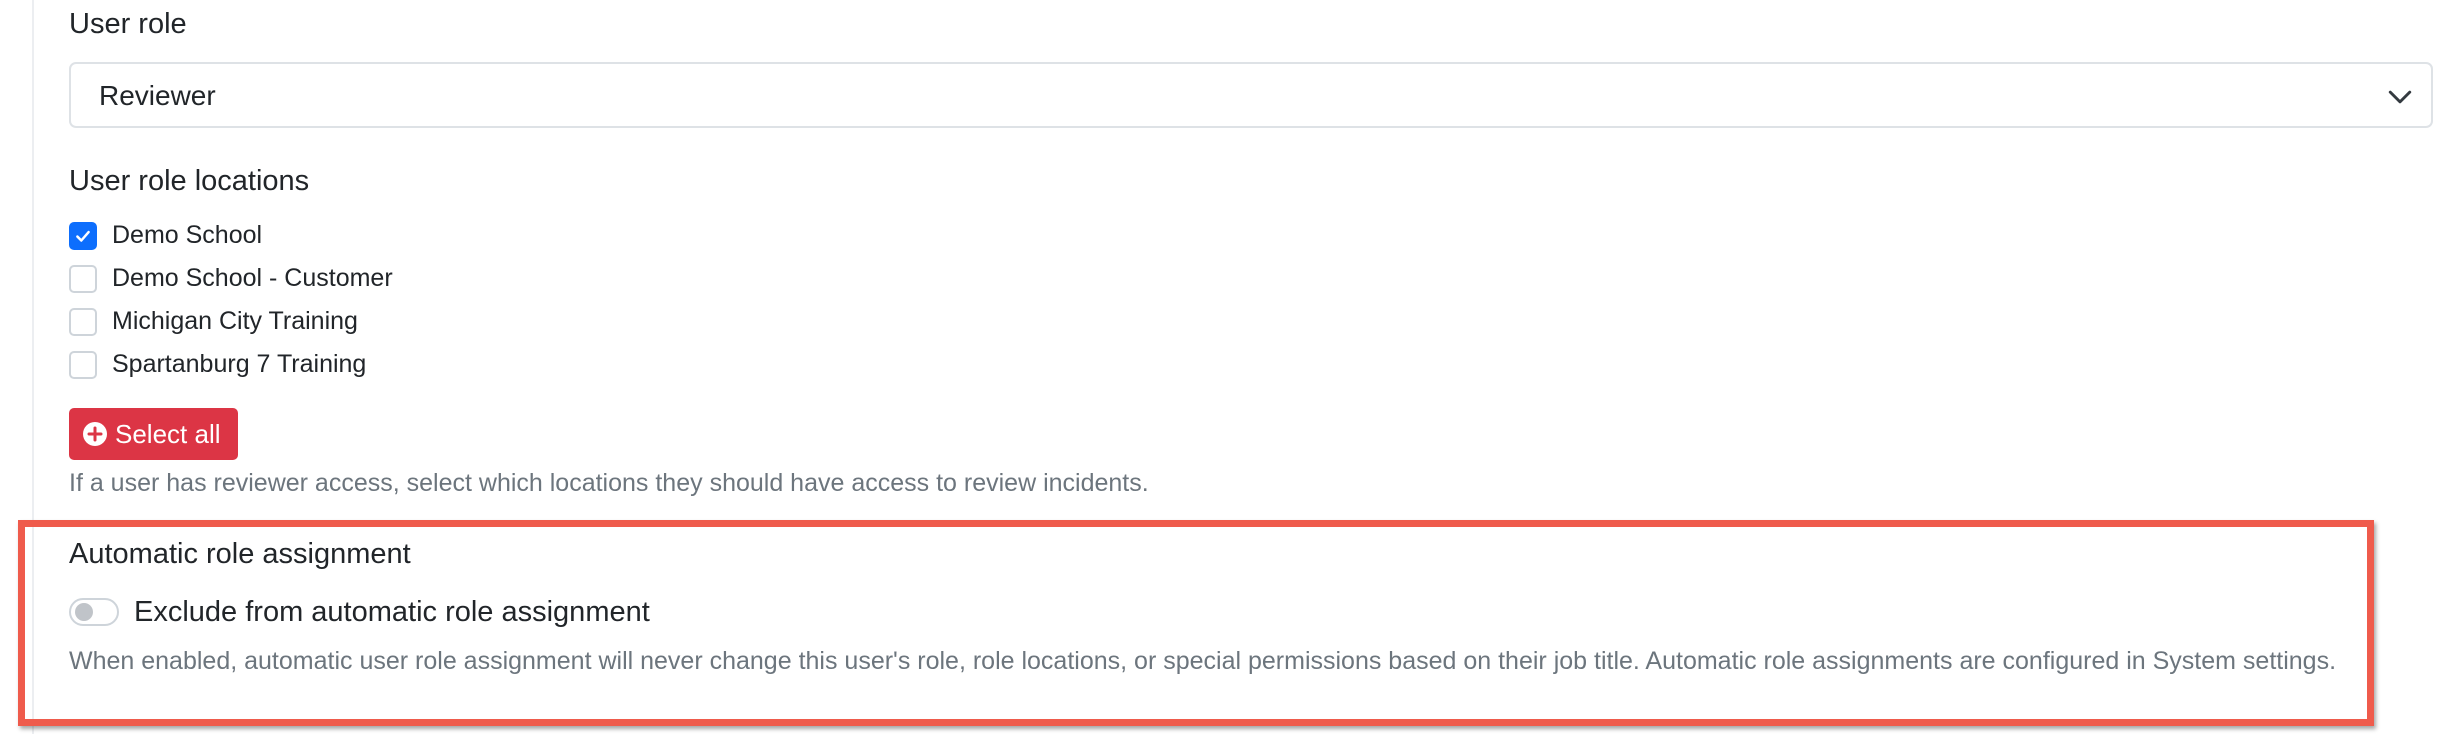  What do you see at coordinates (419, 320) in the screenshot?
I see `location-item-michigan-city-training: Michigan City Training` at bounding box center [419, 320].